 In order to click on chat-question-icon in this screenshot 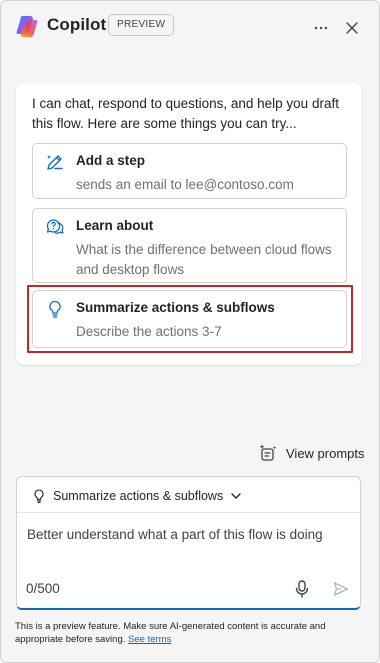, I will do `click(55, 226)`.